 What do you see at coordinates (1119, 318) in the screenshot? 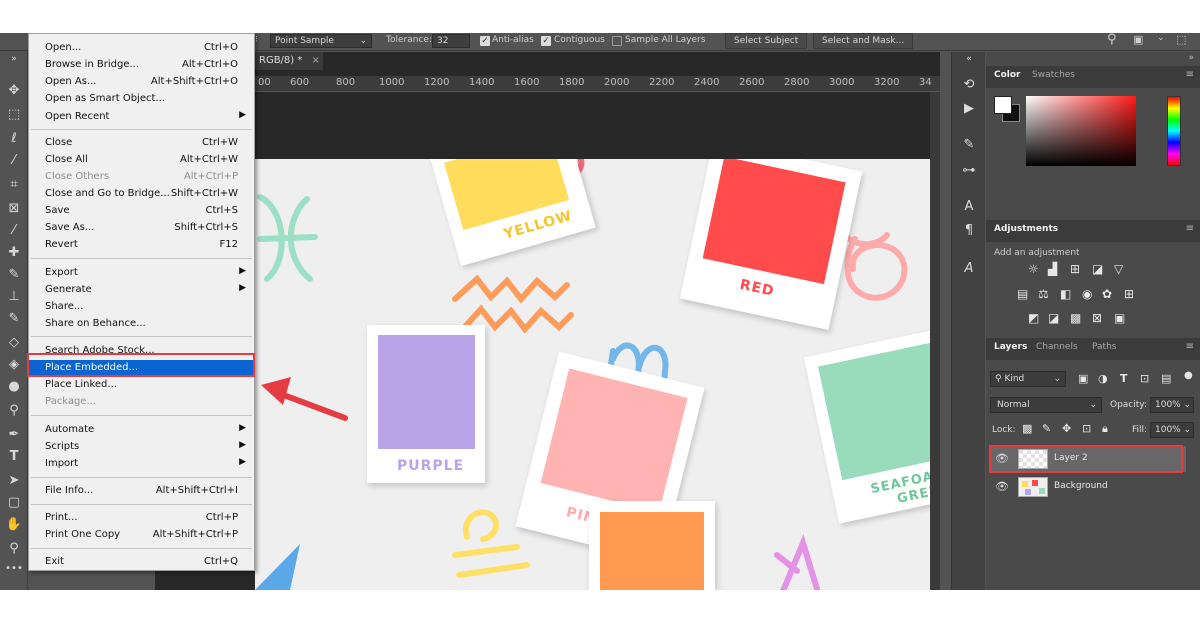
I see `selective-color-icon: ▣` at bounding box center [1119, 318].